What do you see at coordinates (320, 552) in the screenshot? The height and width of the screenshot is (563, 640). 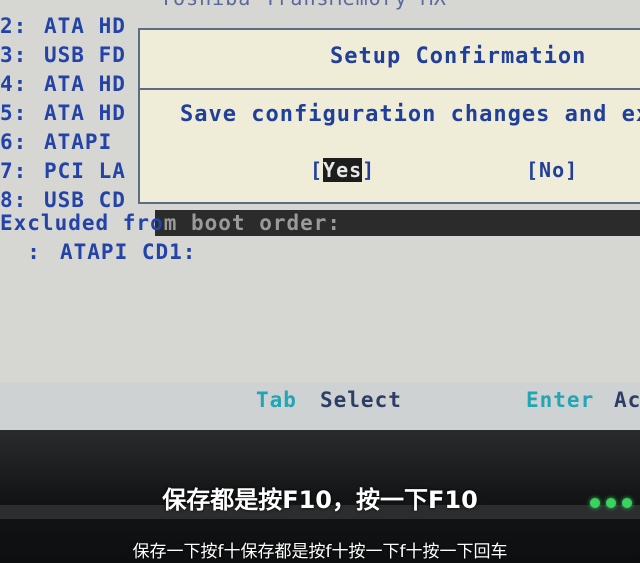 I see `subtitle-small: 保存一下按f十保存都是按f十按一下f十按一下回车` at bounding box center [320, 552].